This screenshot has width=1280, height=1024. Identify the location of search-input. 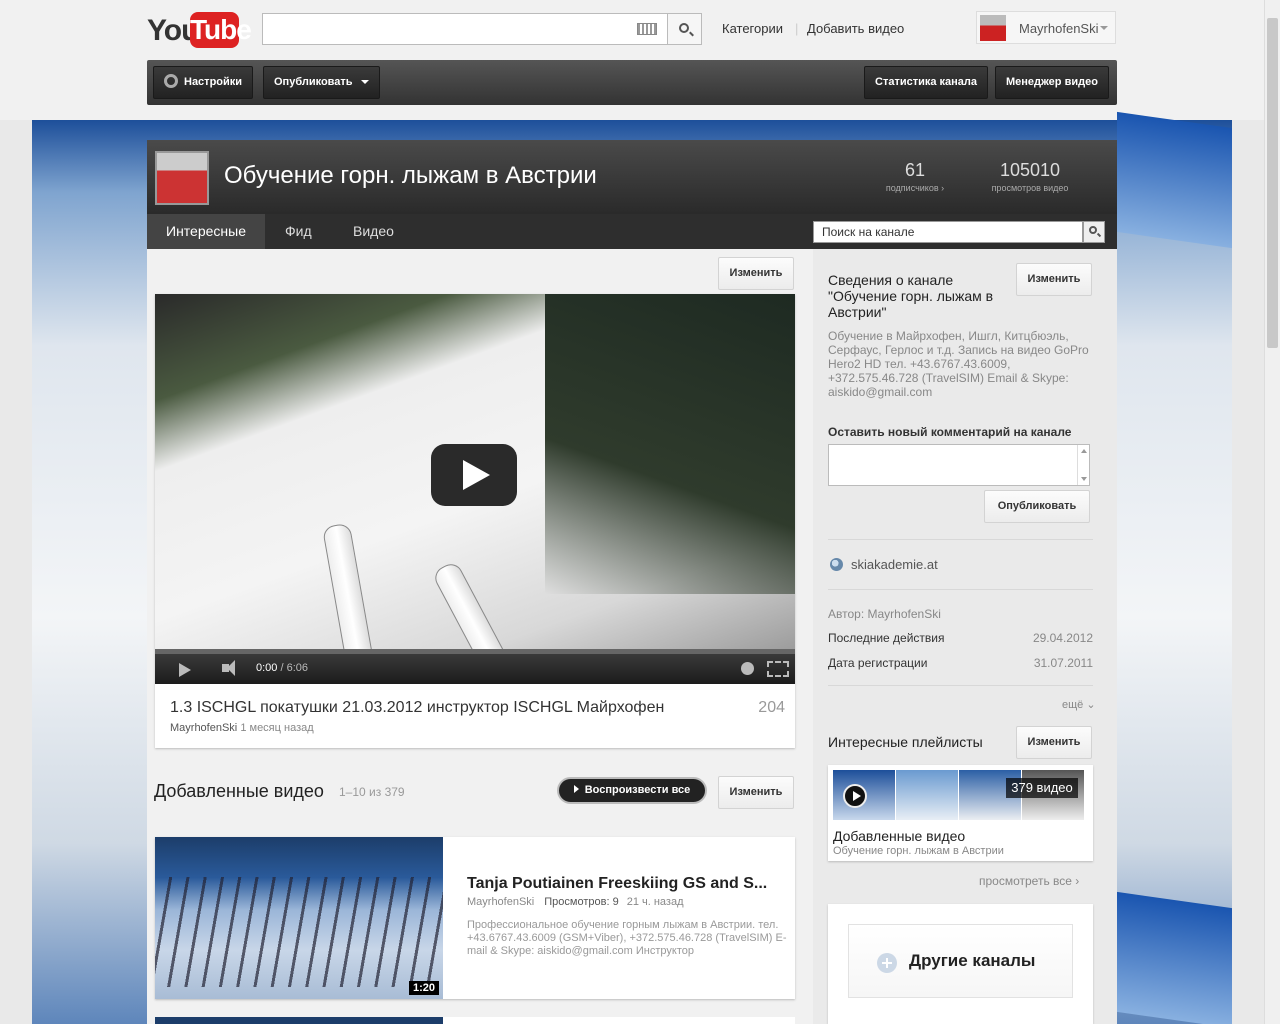
(465, 29).